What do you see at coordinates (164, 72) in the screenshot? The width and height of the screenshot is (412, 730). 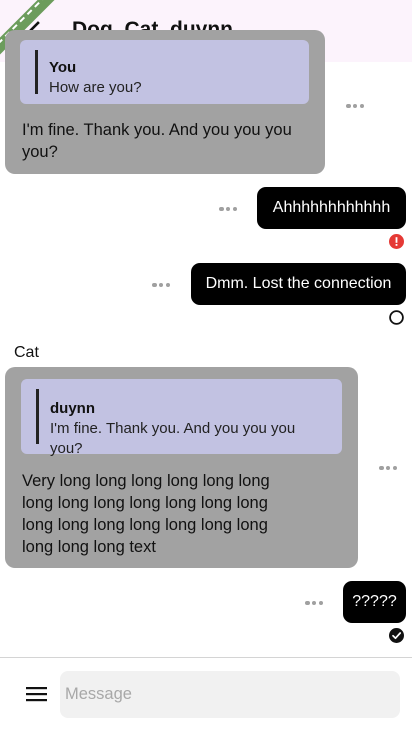 I see `reply-quote: You How are you?` at bounding box center [164, 72].